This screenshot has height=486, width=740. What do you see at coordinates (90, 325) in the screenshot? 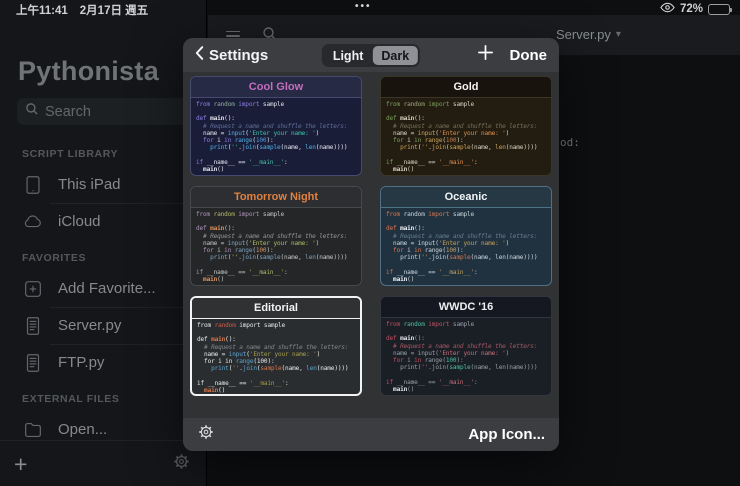
I see `sidebar-item-label: Server.py` at bounding box center [90, 325].